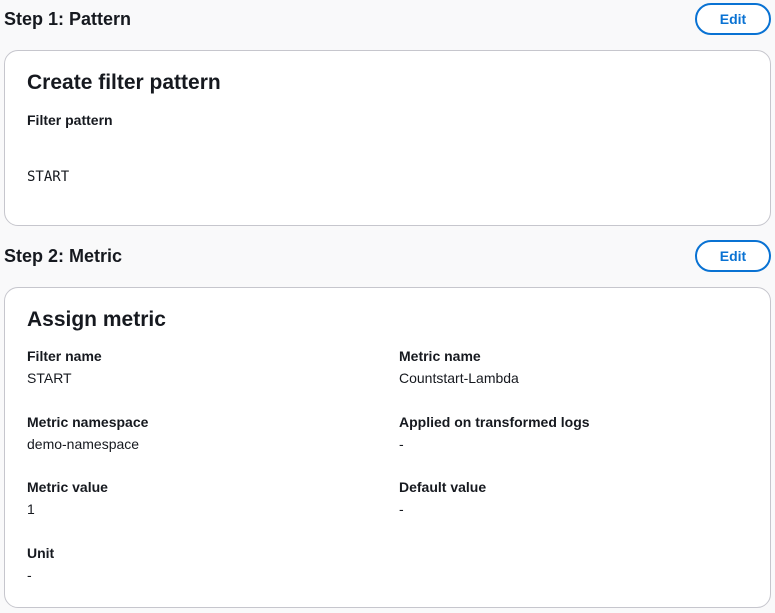 This screenshot has height=613, width=775. What do you see at coordinates (68, 19) in the screenshot?
I see `step1-title: Step 1: Pattern` at bounding box center [68, 19].